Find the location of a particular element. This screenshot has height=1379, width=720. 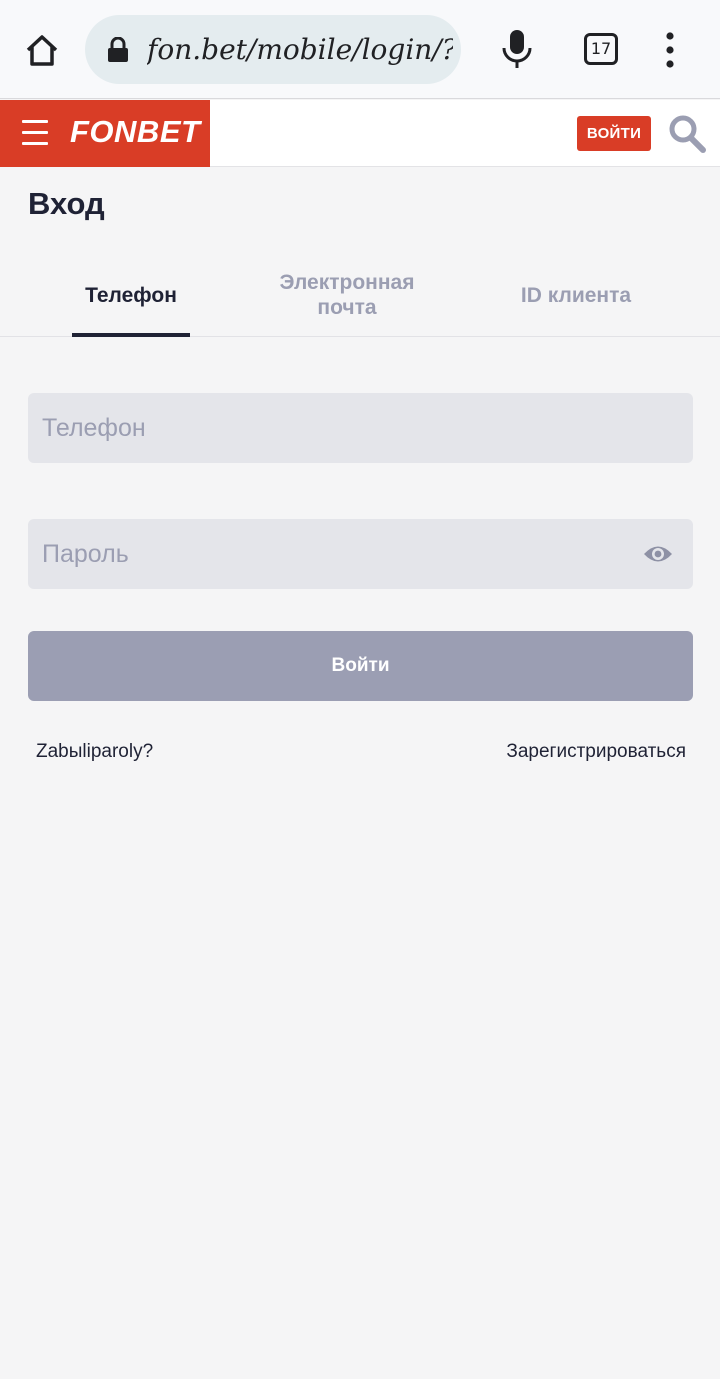

login-method-tabs: Телефон Электронная почта ID клиента is located at coordinates (360, 295).